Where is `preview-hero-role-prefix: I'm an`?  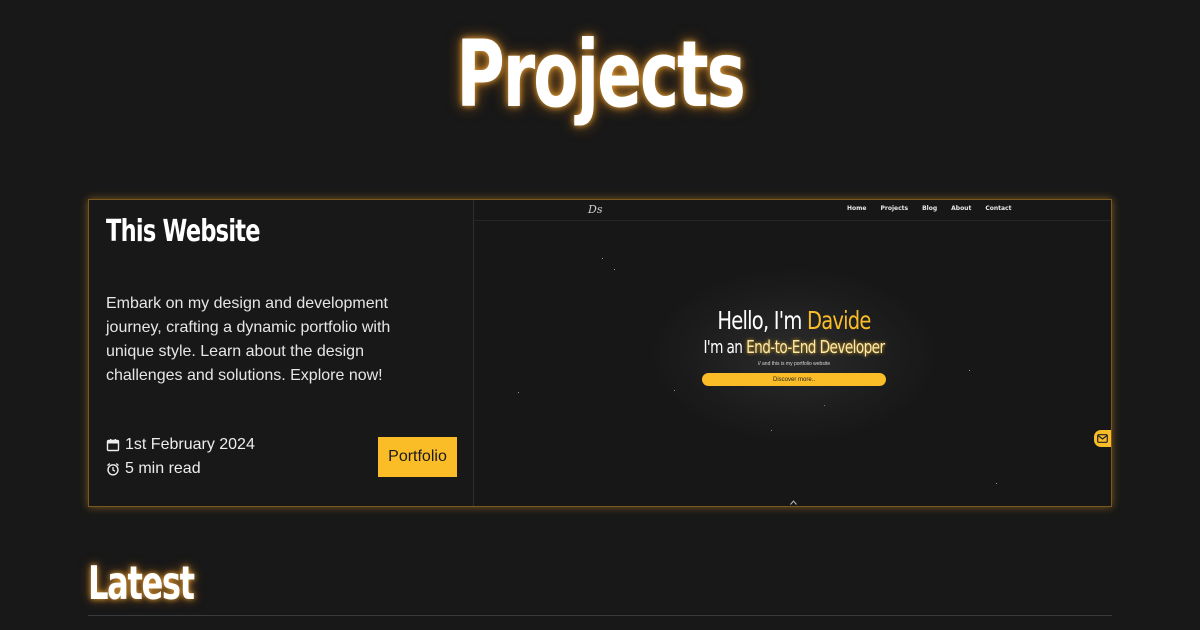
preview-hero-role-prefix: I'm an is located at coordinates (725, 347).